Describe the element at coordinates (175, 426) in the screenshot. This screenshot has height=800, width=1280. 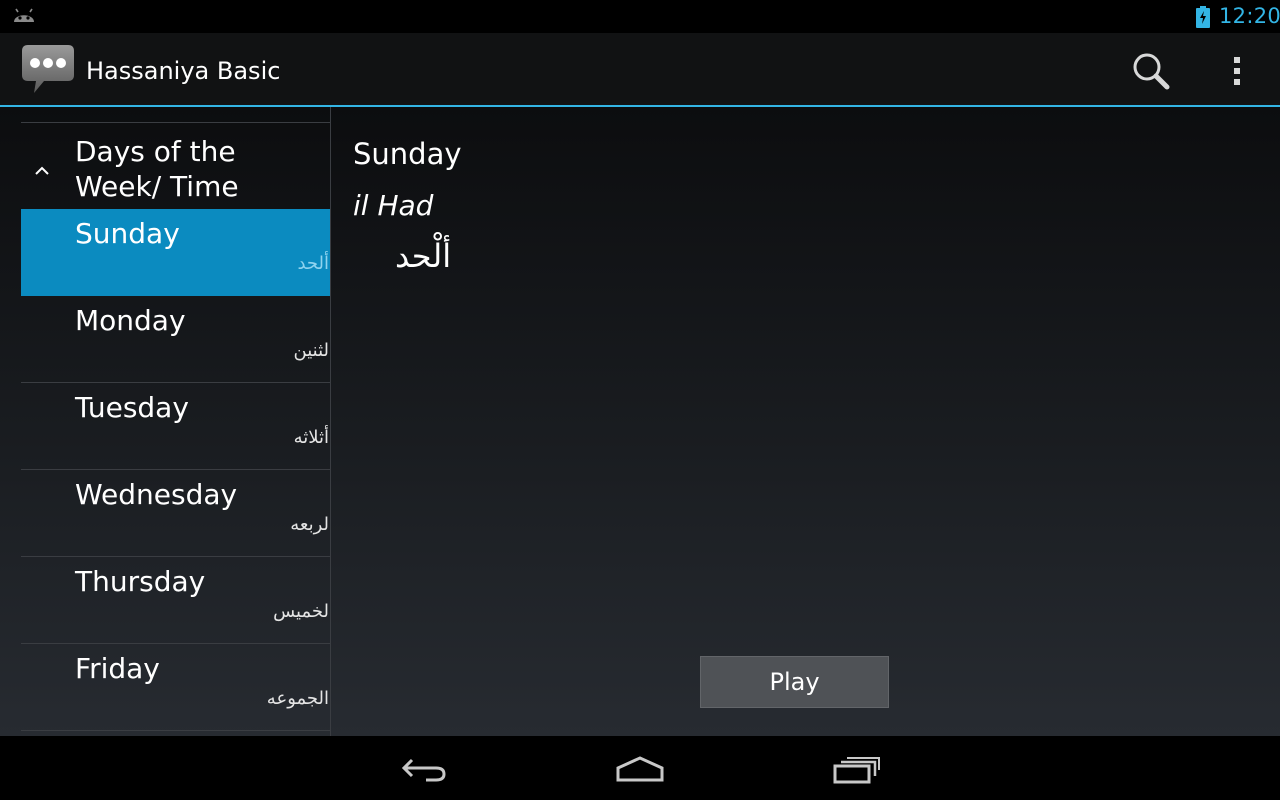
I see `list-item-tuesday: Tuesday أثلاثه` at that location.